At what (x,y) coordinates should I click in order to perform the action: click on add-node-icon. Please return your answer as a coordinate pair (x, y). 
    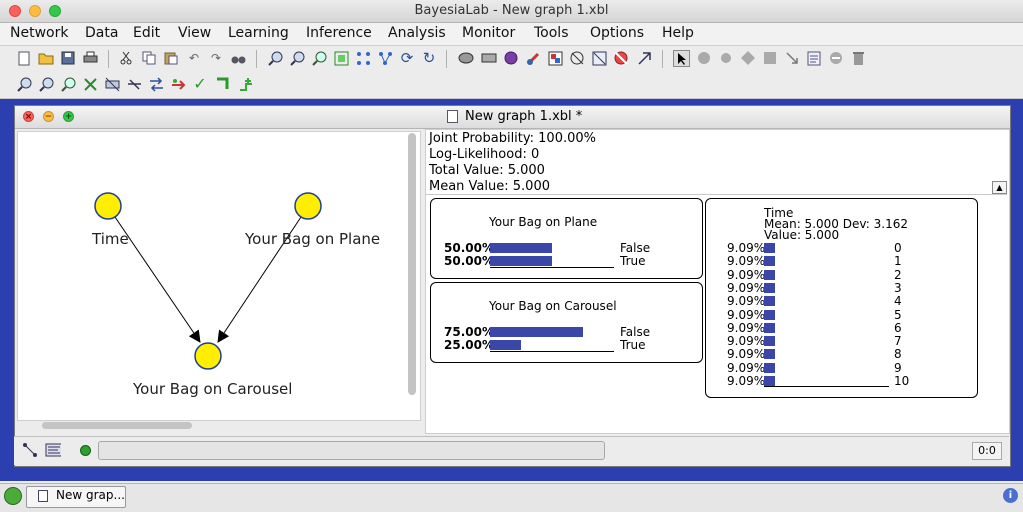
    Looking at the image, I should click on (245, 84).